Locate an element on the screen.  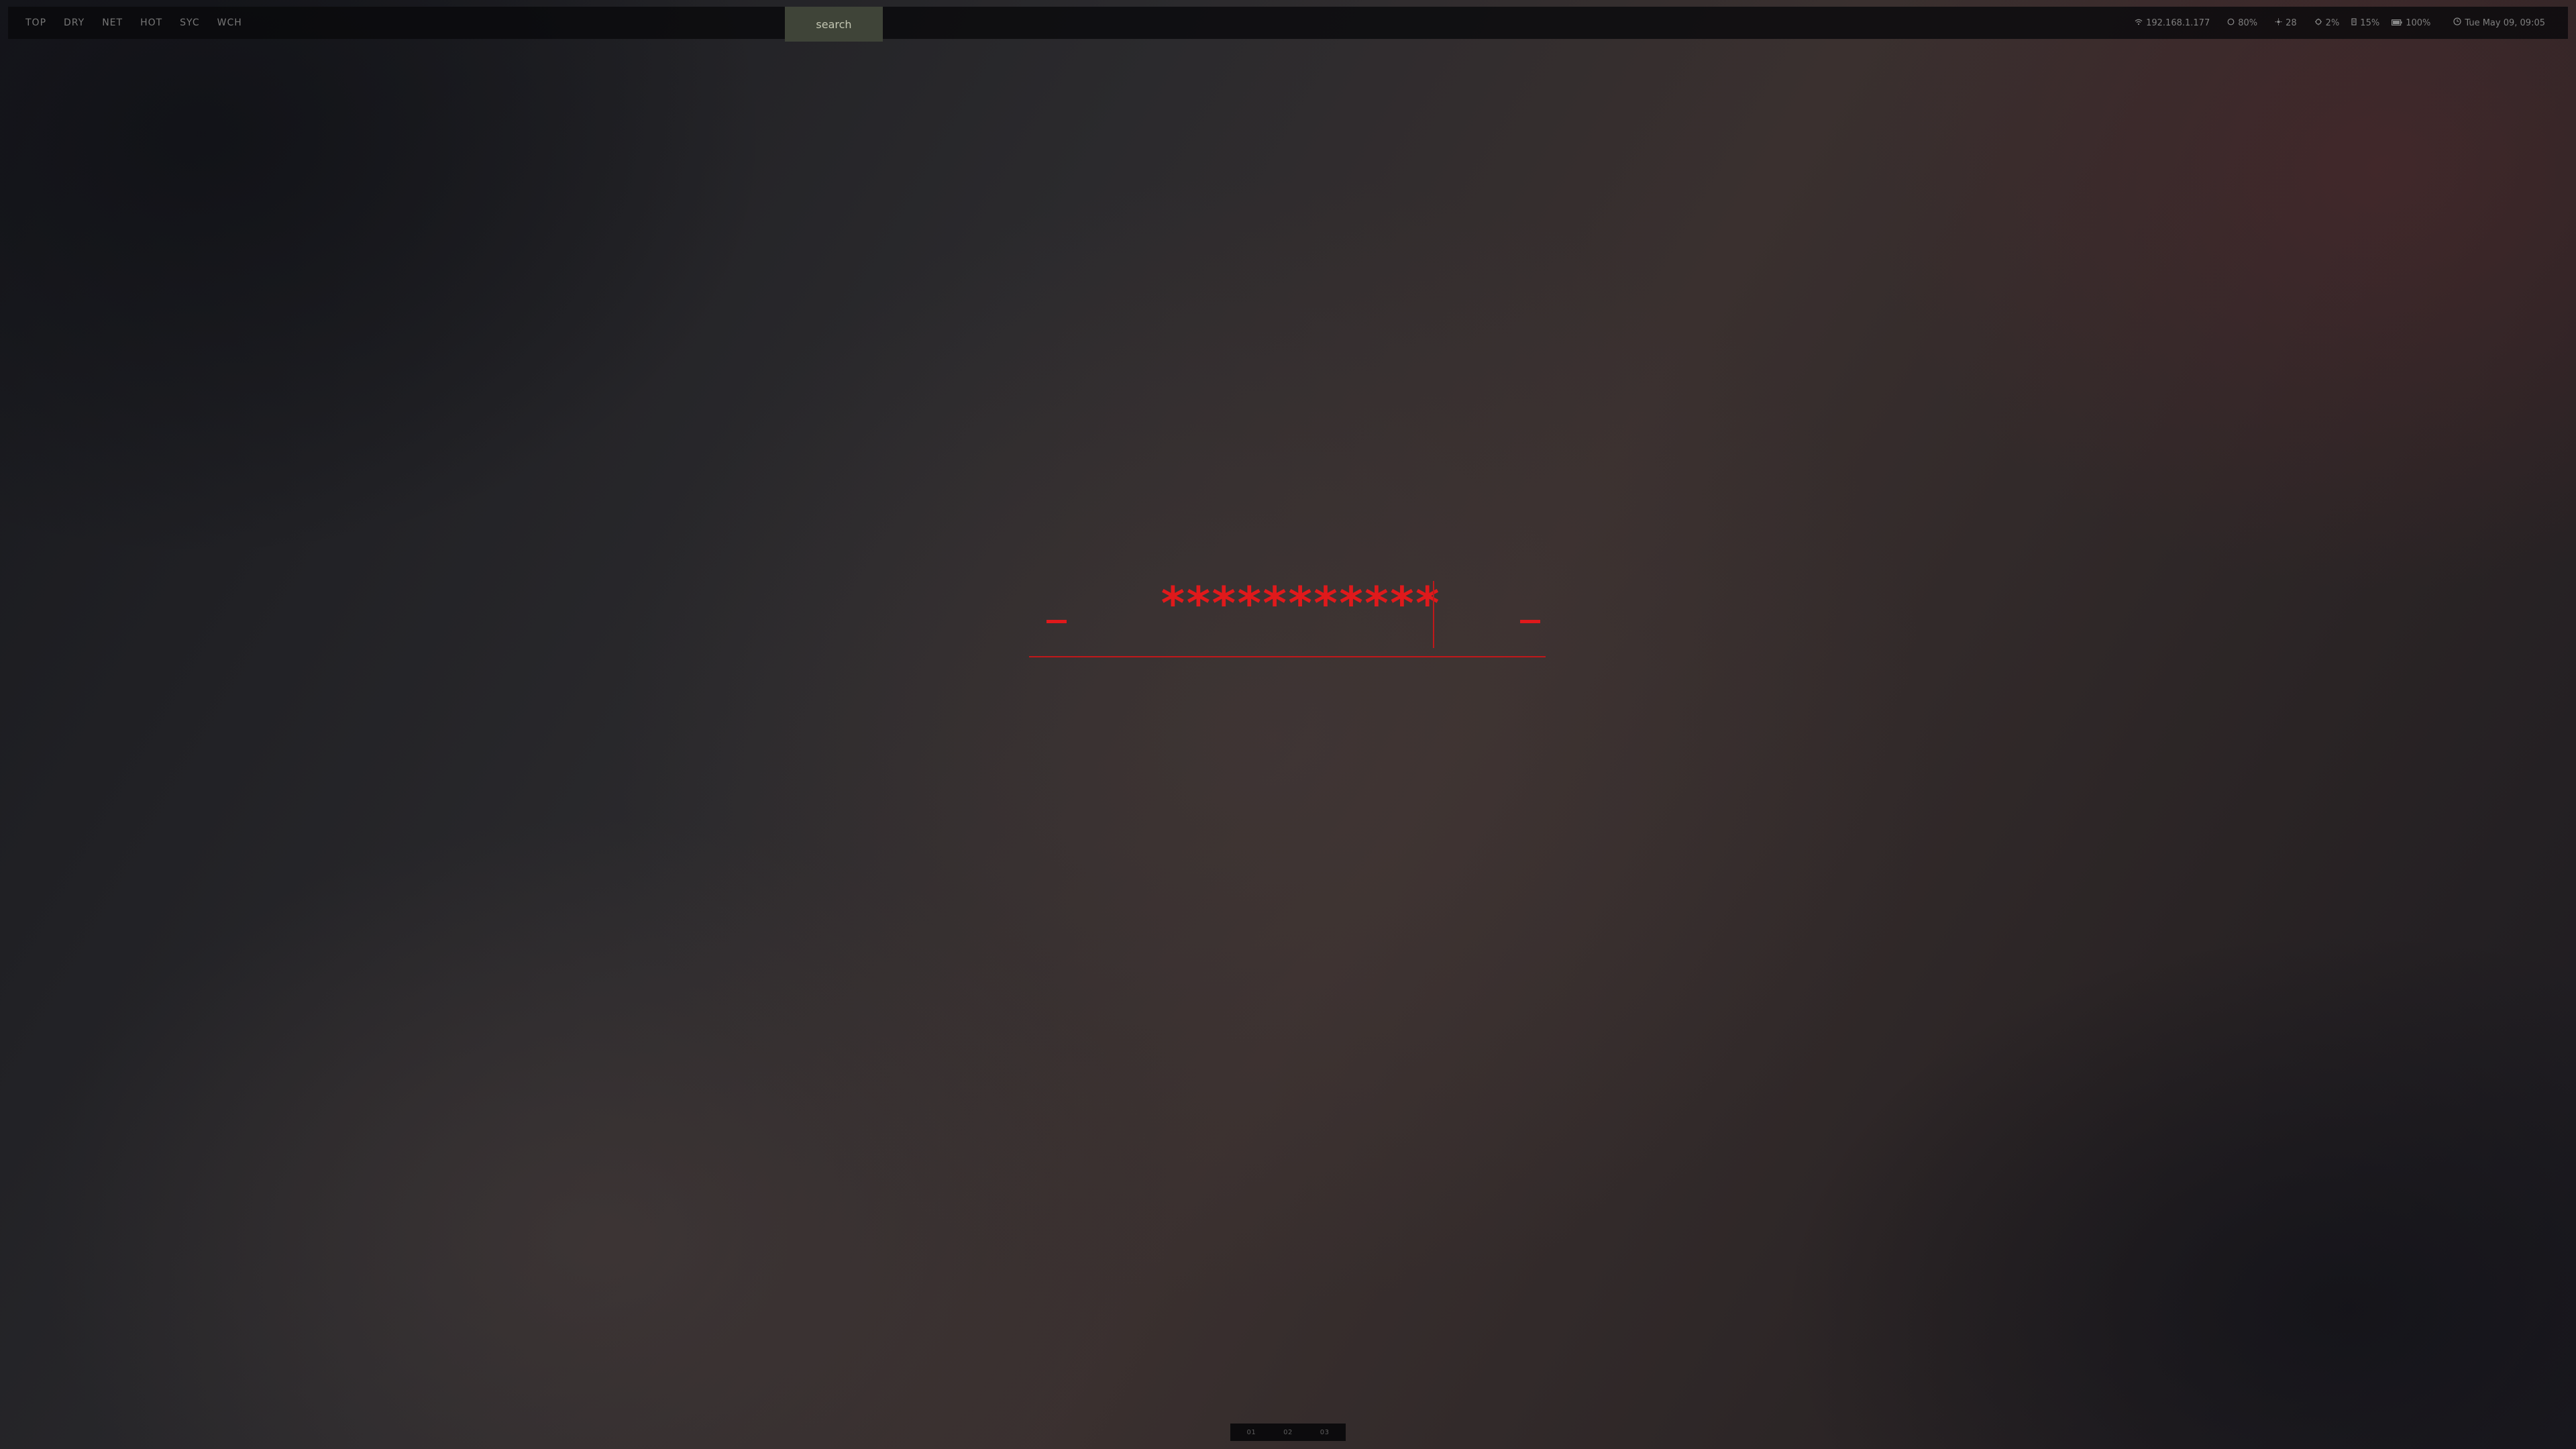
password-underline is located at coordinates (1287, 656).